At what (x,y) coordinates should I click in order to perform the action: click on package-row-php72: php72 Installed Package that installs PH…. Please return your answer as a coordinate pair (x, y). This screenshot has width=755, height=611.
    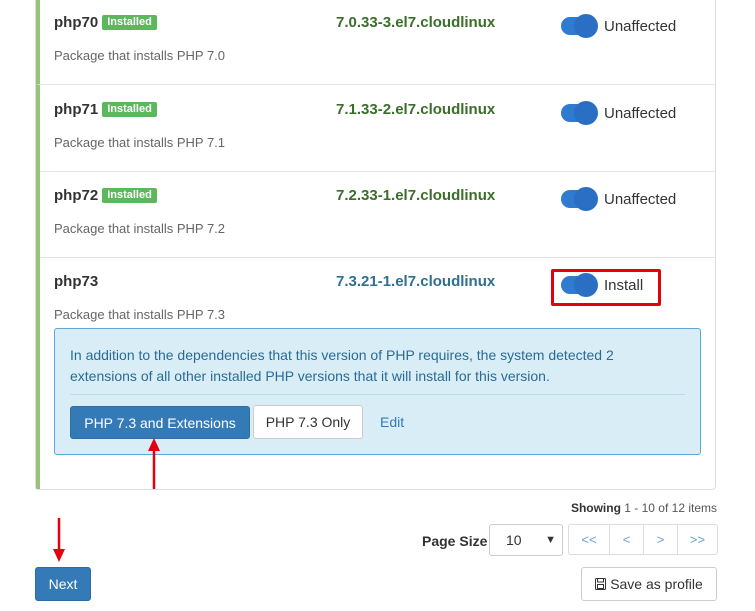
    Looking at the image, I should click on (375, 214).